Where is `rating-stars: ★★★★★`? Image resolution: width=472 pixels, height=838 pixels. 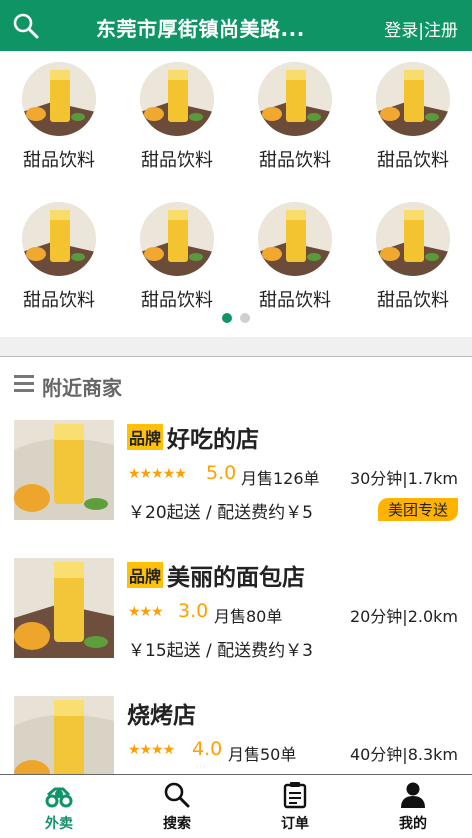 rating-stars: ★★★★★ is located at coordinates (157, 474).